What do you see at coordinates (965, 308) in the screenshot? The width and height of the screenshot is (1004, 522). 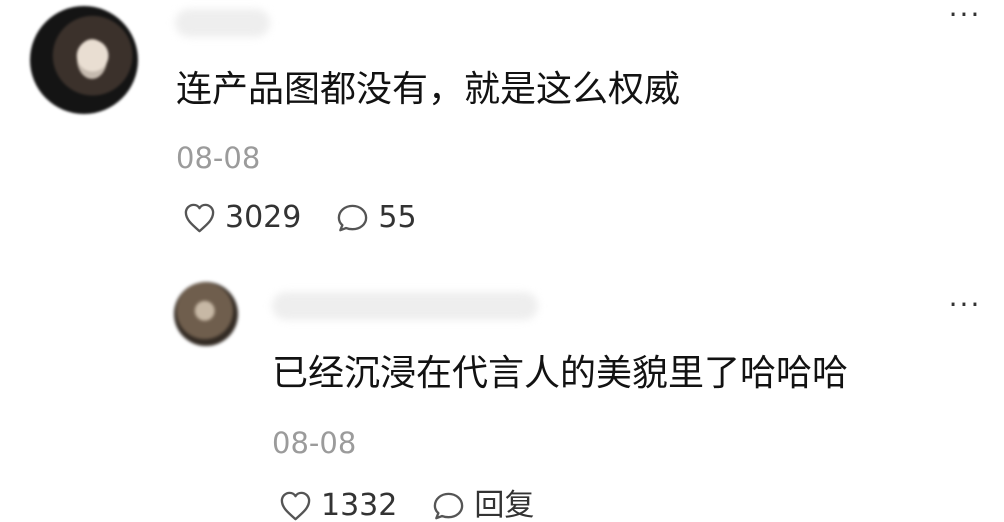 I see `reply-more-options-button: ···` at bounding box center [965, 308].